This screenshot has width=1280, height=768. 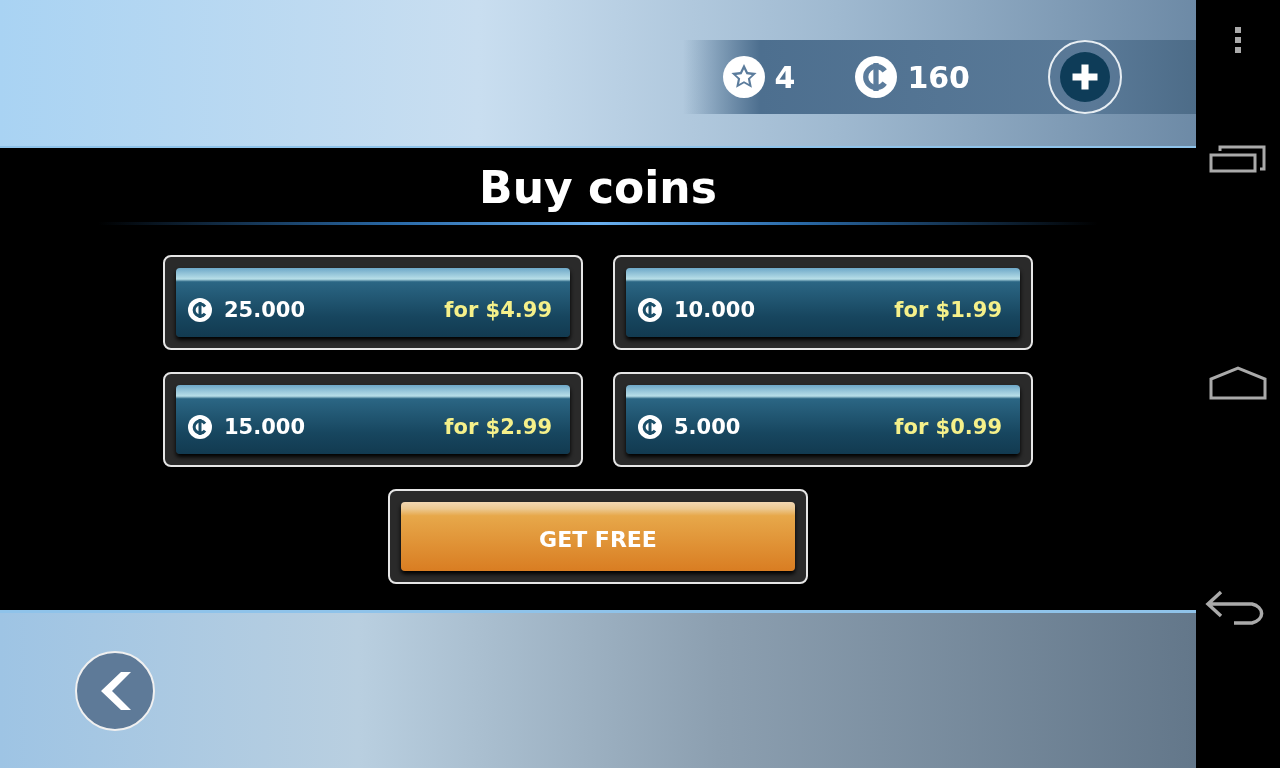 I want to click on coin-amount: 15.000, so click(x=265, y=427).